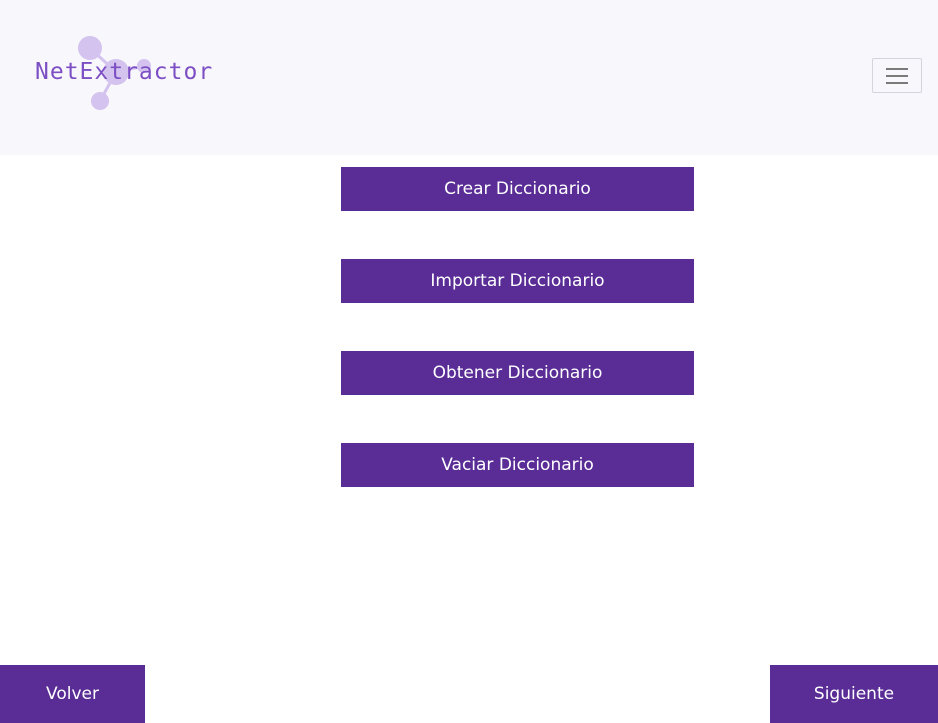  Describe the element at coordinates (854, 694) in the screenshot. I see `siguiente-button: Siguiente` at that location.